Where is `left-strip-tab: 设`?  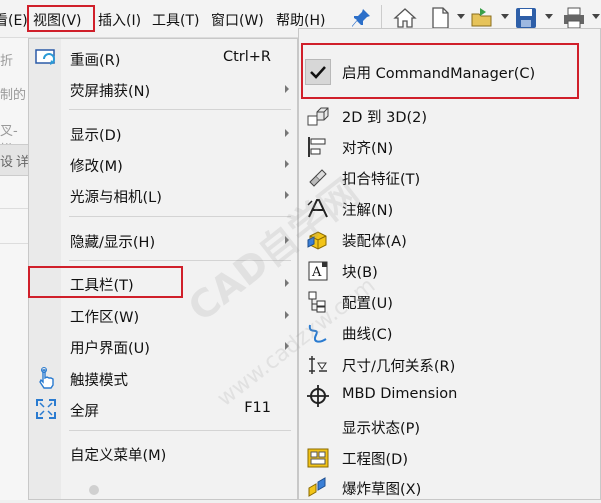 left-strip-tab: 设 is located at coordinates (6, 160).